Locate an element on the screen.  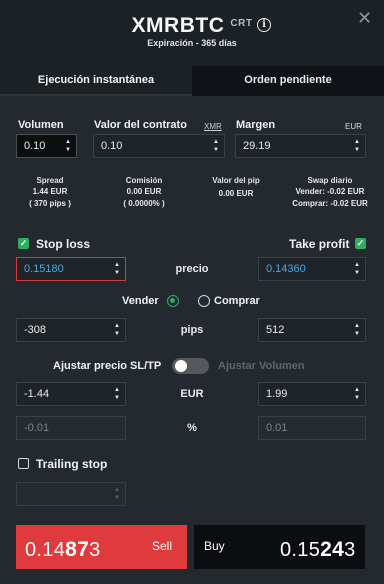
trailing-stop-label: Trailing stop is located at coordinates (72, 464).